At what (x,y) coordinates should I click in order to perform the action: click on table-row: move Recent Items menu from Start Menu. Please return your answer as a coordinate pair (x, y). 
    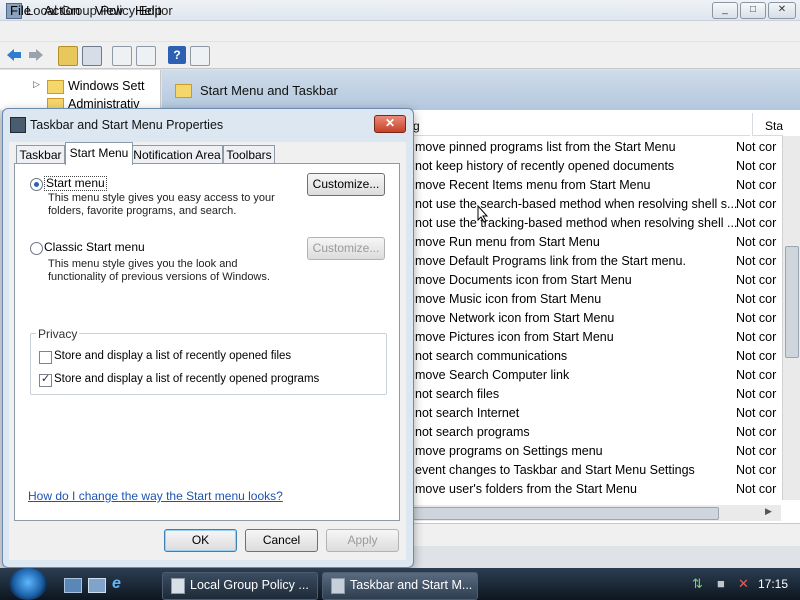
    Looking at the image, I should click on (590, 187).